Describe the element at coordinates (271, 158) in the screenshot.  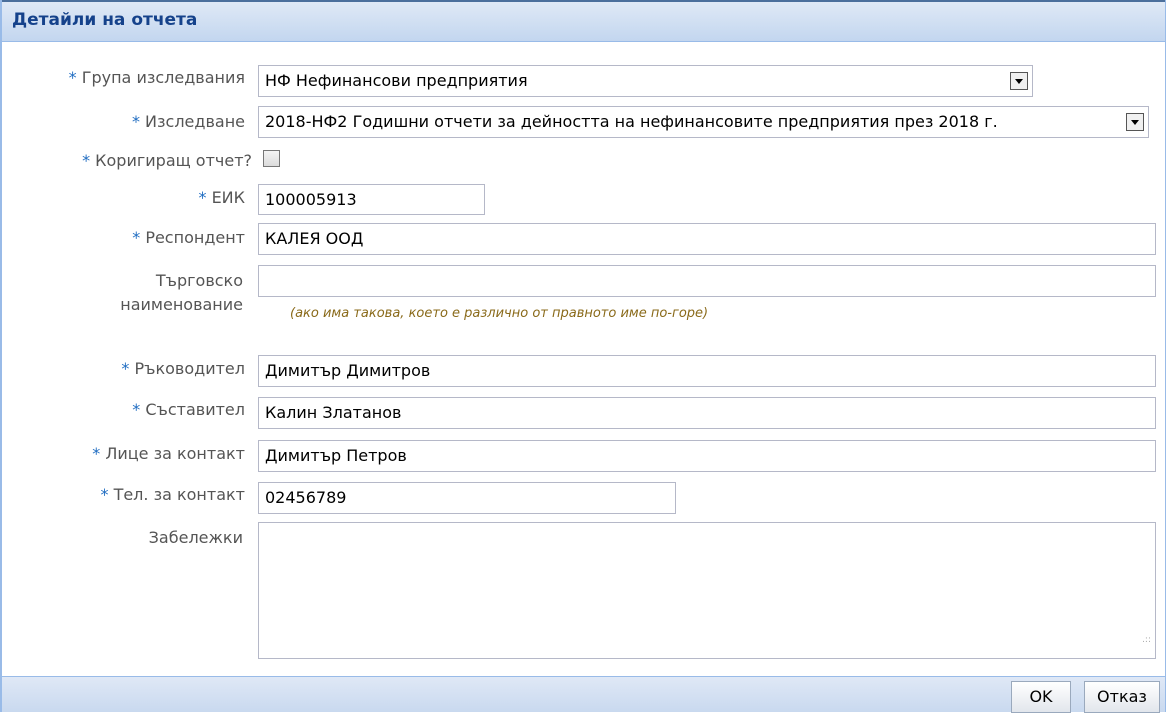
I see `correcting-checkbox` at that location.